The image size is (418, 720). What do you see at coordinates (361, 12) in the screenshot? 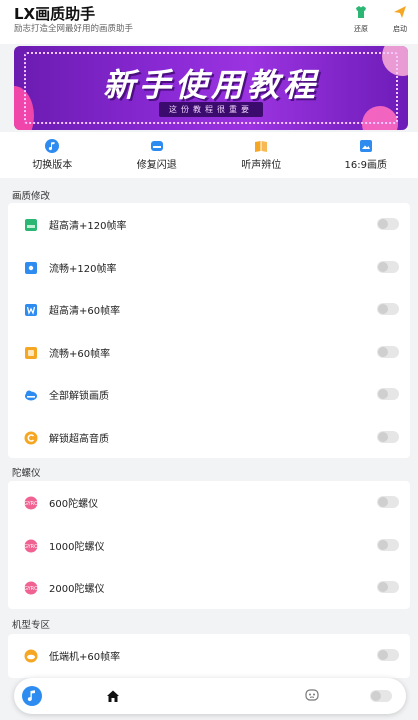
I see `shirt-icon` at bounding box center [361, 12].